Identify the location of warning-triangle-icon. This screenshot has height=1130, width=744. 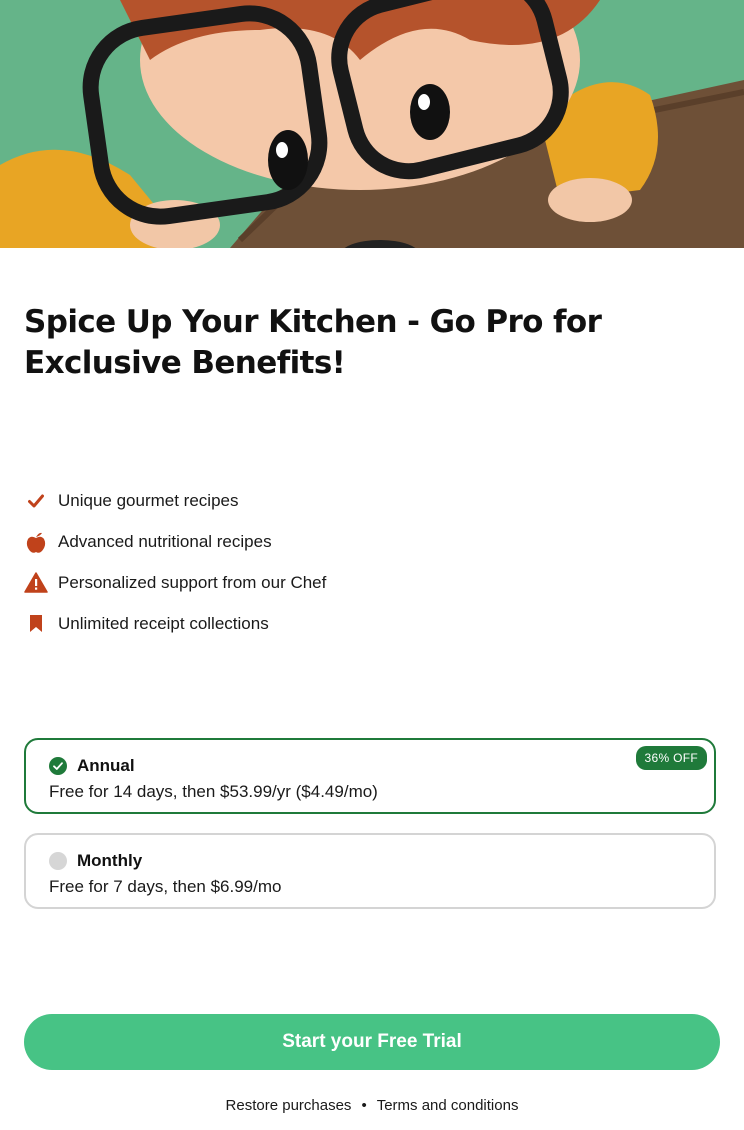
(36, 583).